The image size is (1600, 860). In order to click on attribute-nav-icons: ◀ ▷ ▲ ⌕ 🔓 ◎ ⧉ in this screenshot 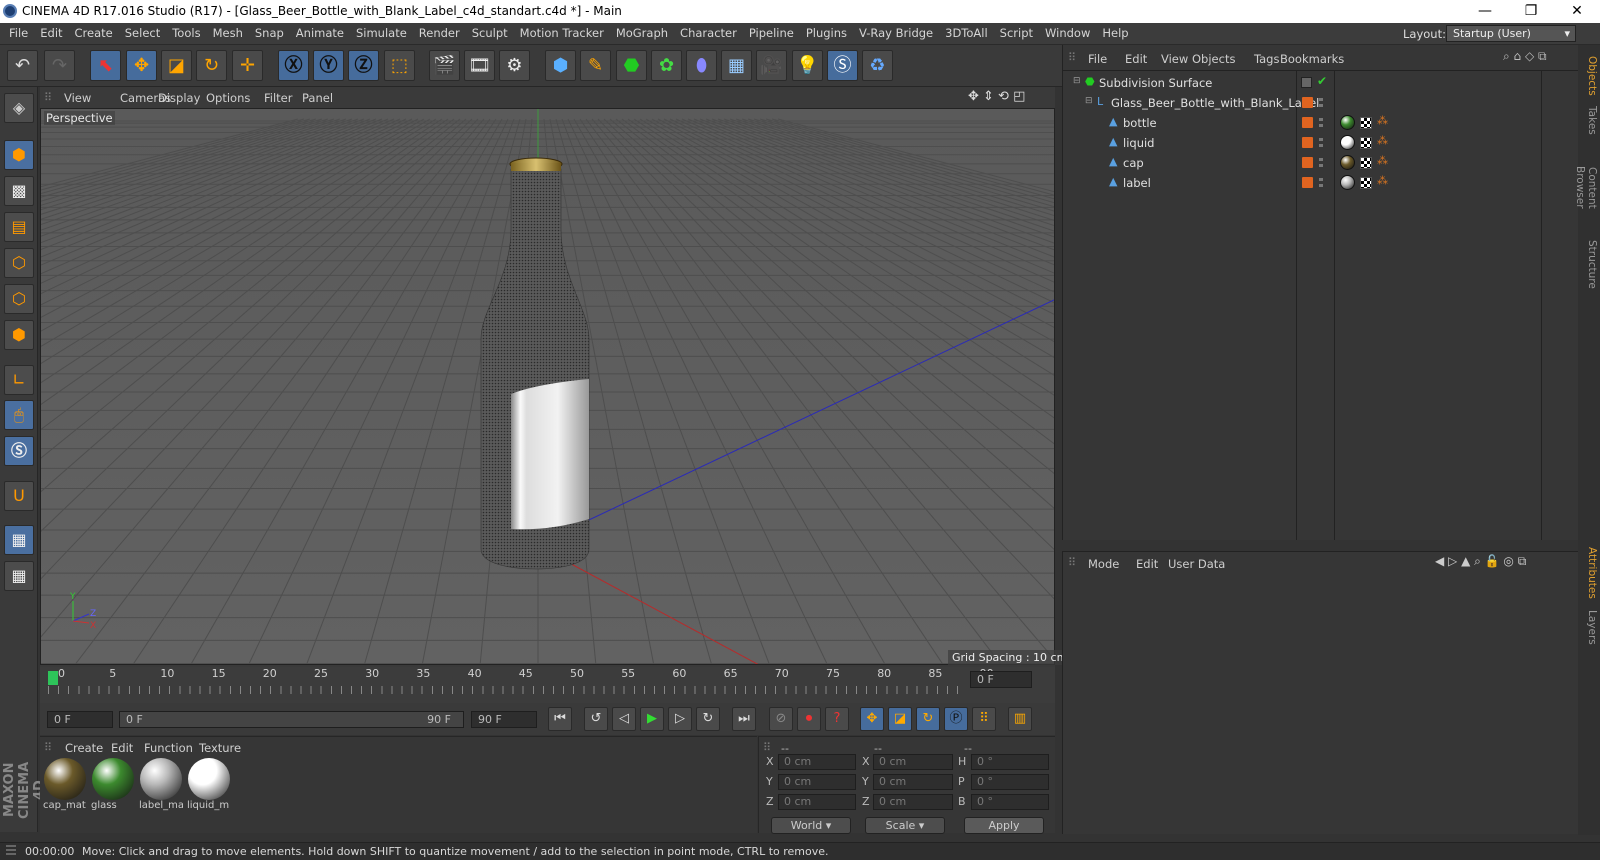, I will do `click(1480, 561)`.